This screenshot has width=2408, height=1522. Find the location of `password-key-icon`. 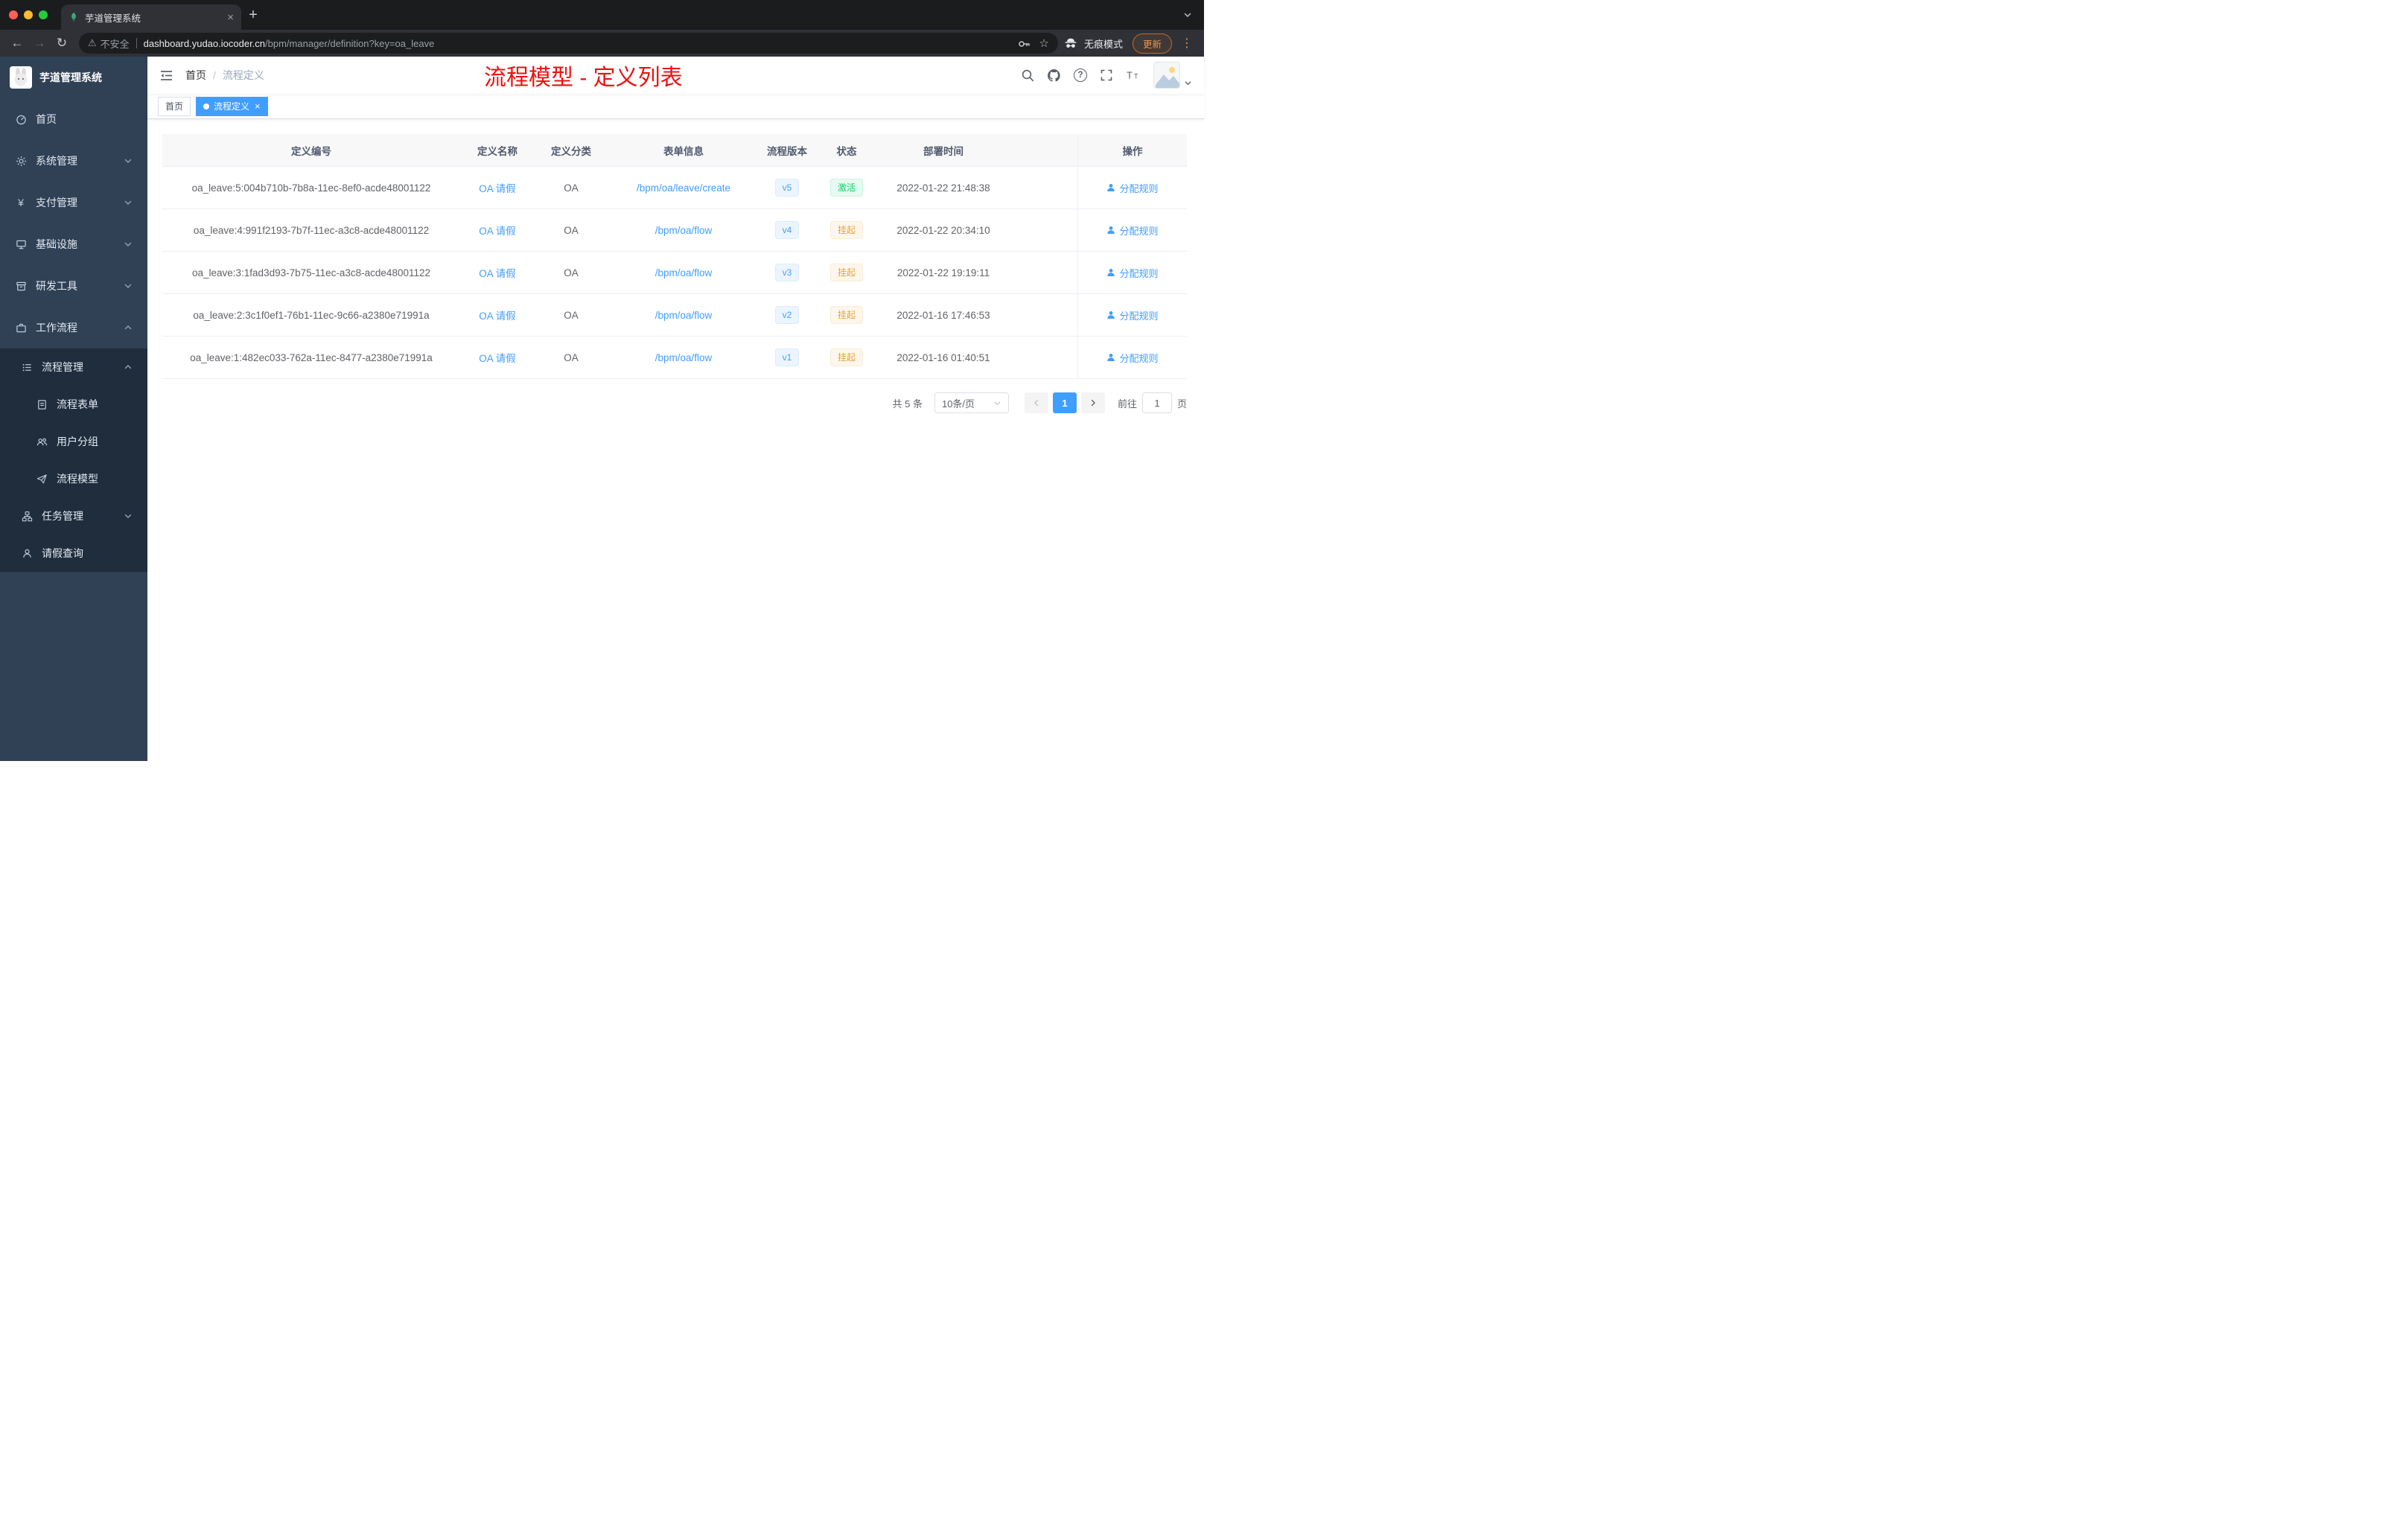

password-key-icon is located at coordinates (1024, 43).